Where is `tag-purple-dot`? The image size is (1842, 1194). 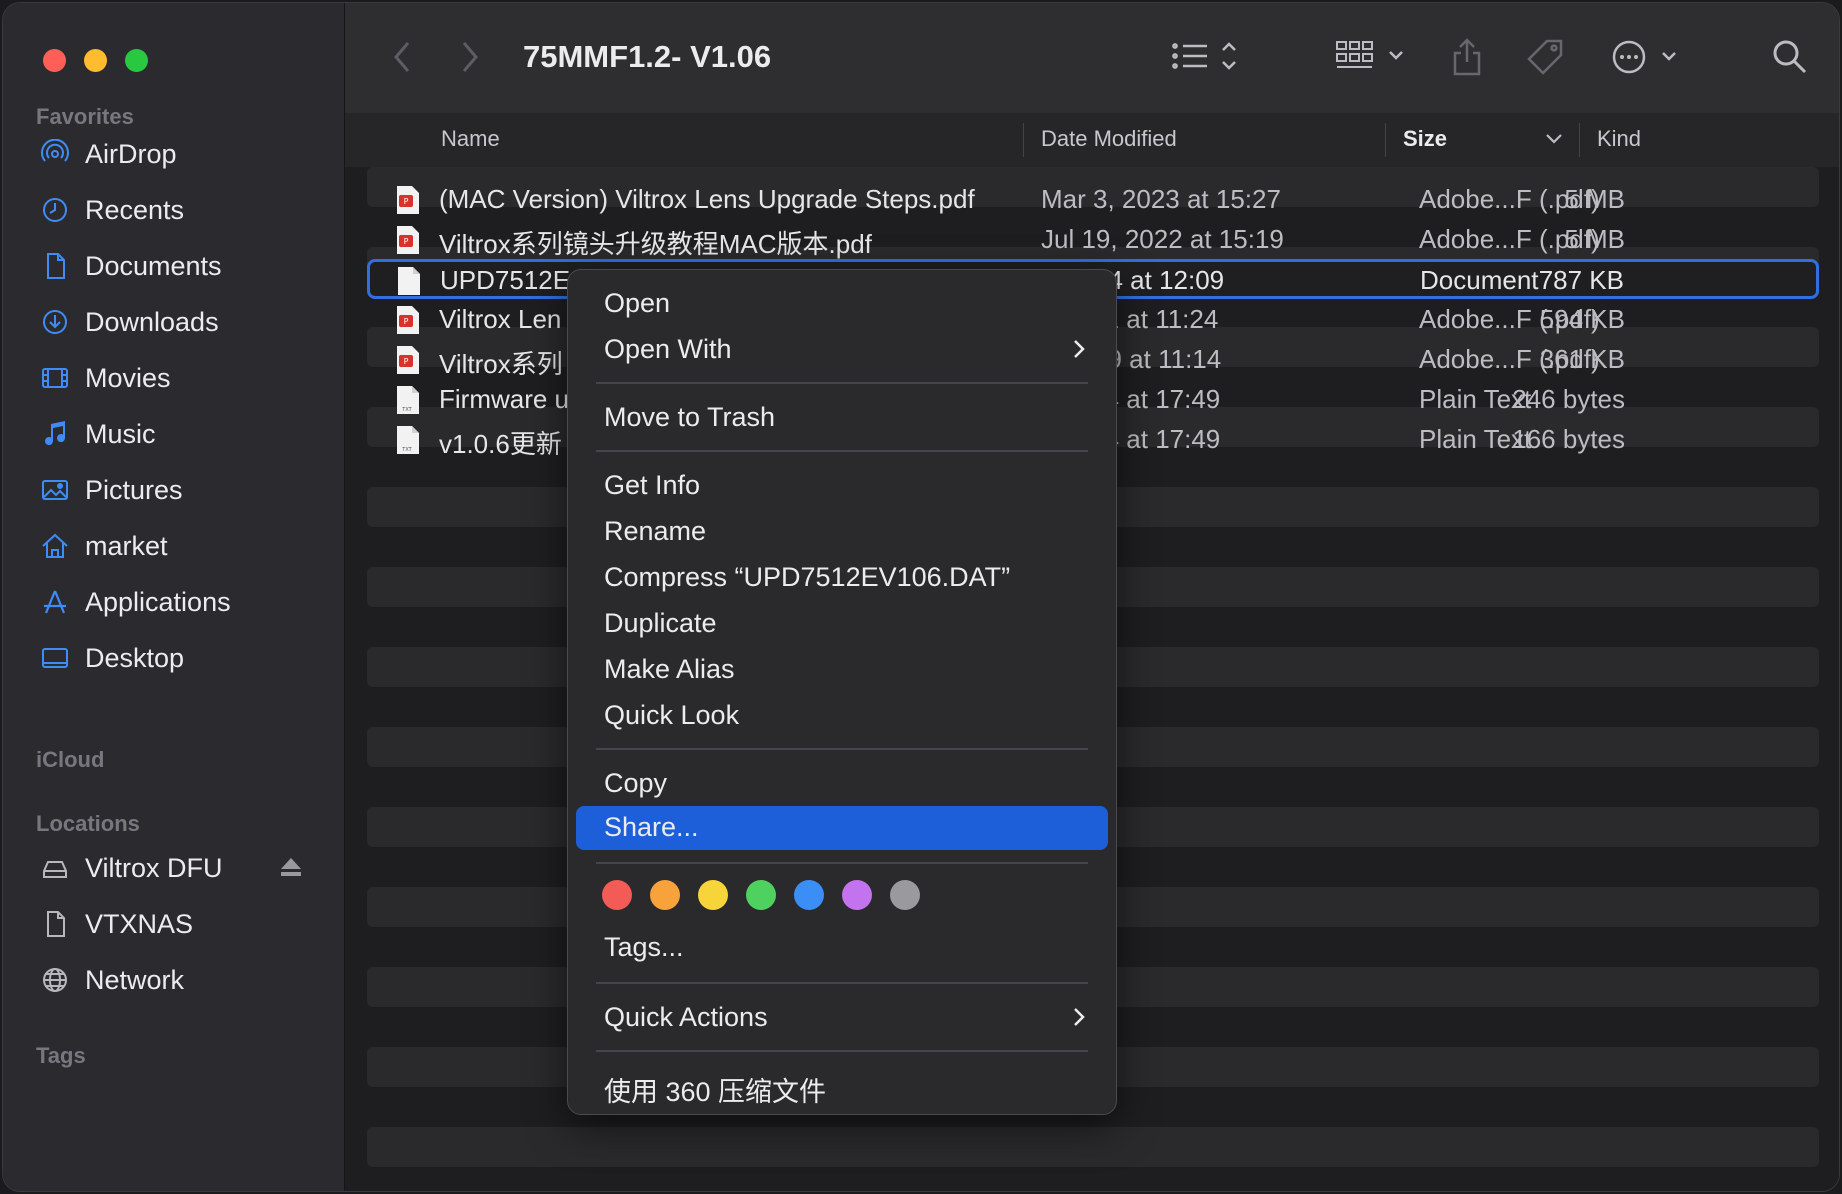 tag-purple-dot is located at coordinates (857, 895).